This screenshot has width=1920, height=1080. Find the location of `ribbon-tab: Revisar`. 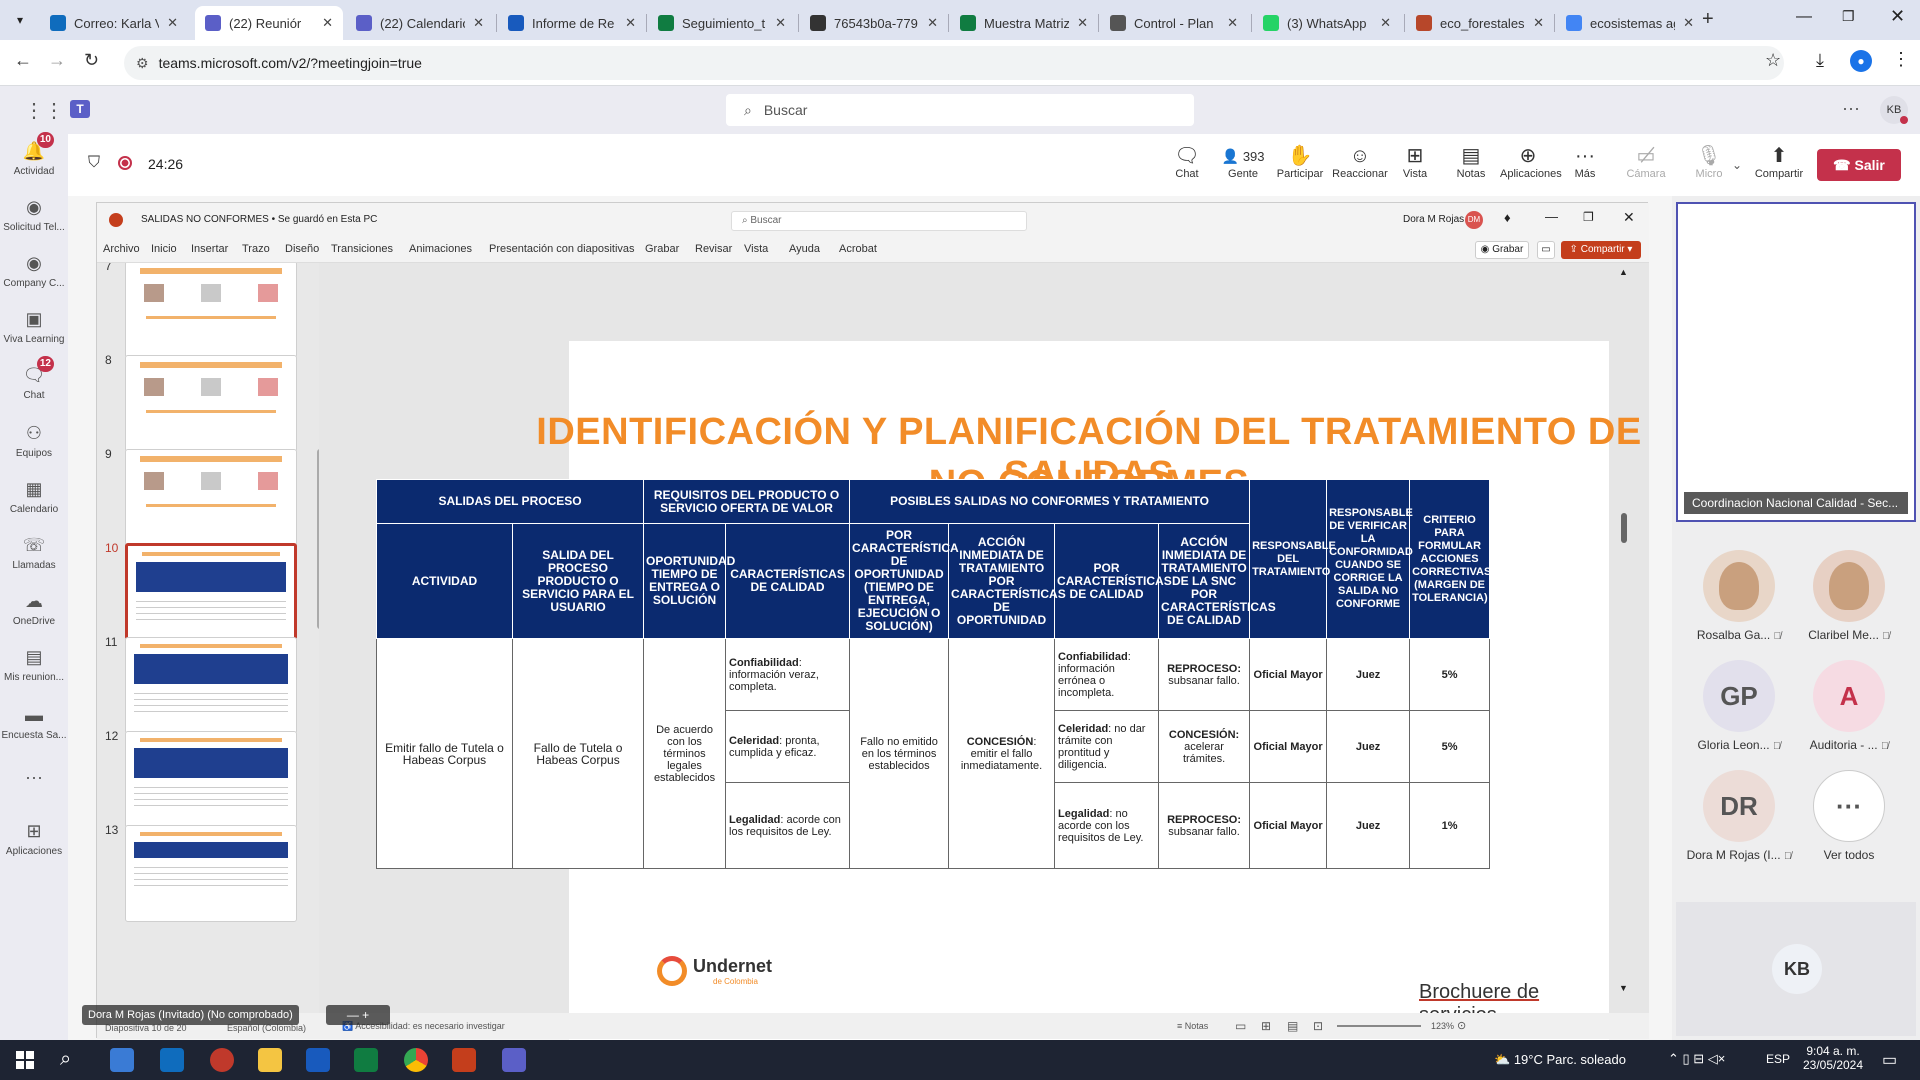

ribbon-tab: Revisar is located at coordinates (713, 249).